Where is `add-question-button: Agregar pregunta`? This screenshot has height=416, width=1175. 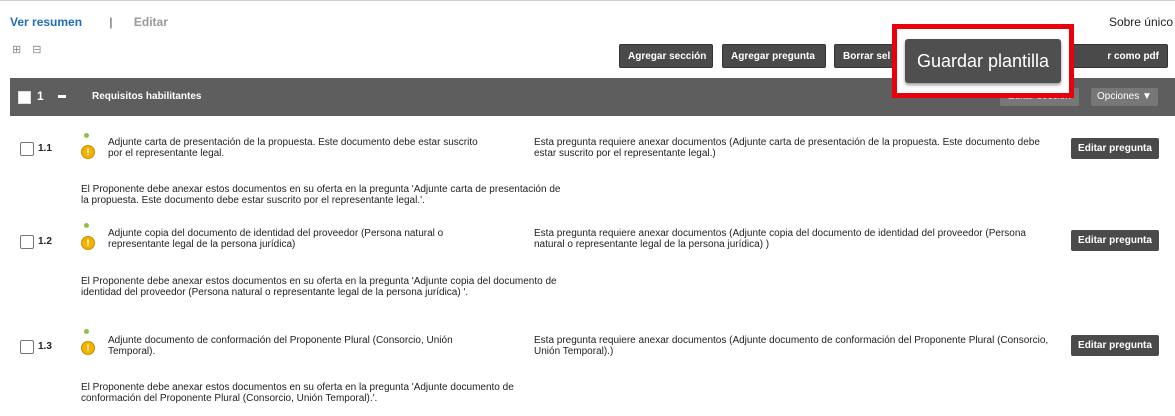 add-question-button: Agregar pregunta is located at coordinates (774, 56).